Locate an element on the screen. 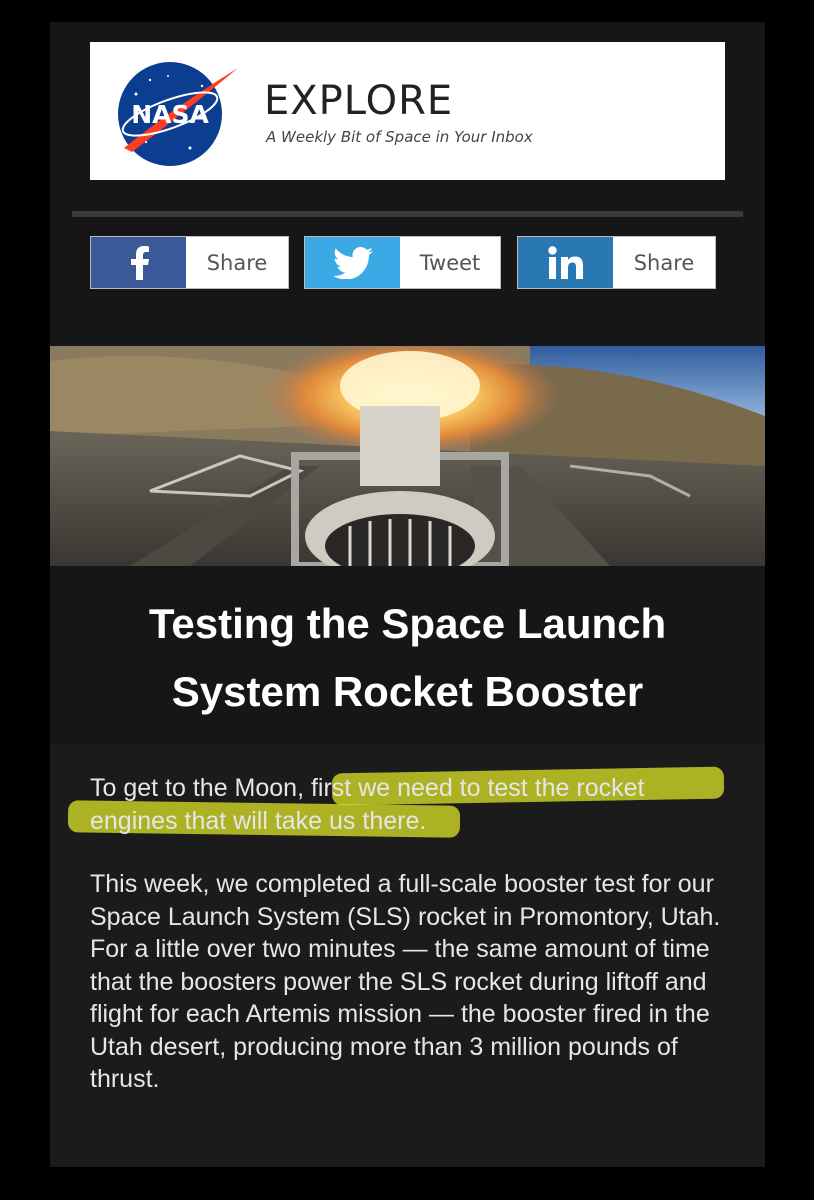  nasa-logo: NASA is located at coordinates (176, 112).